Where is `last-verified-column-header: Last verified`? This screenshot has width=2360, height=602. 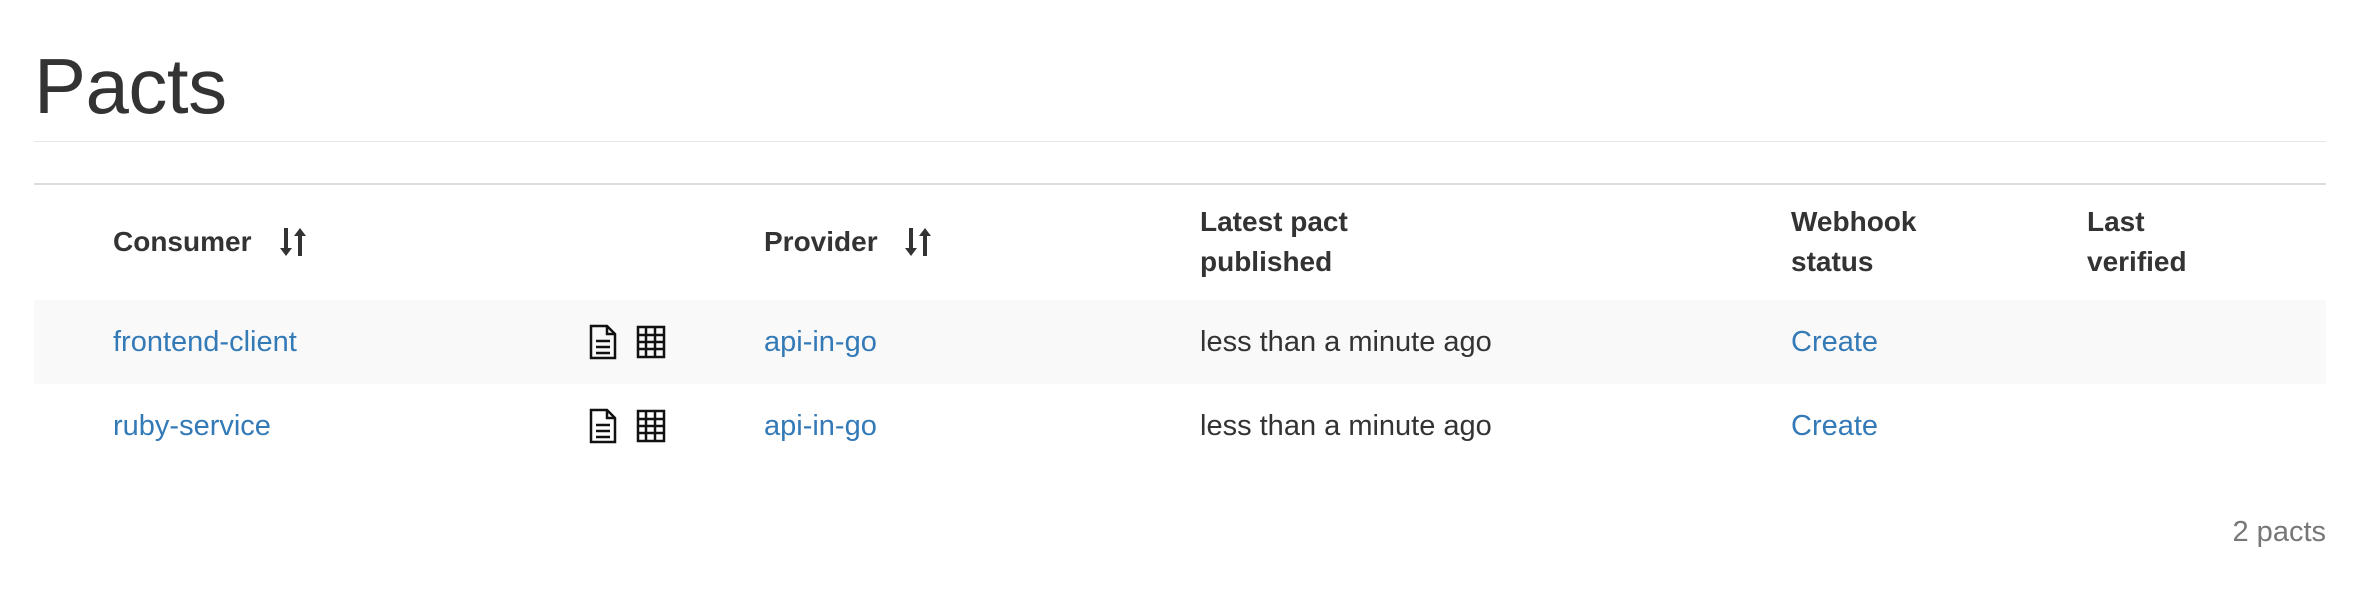
last-verified-column-header: Last verified is located at coordinates (2137, 242).